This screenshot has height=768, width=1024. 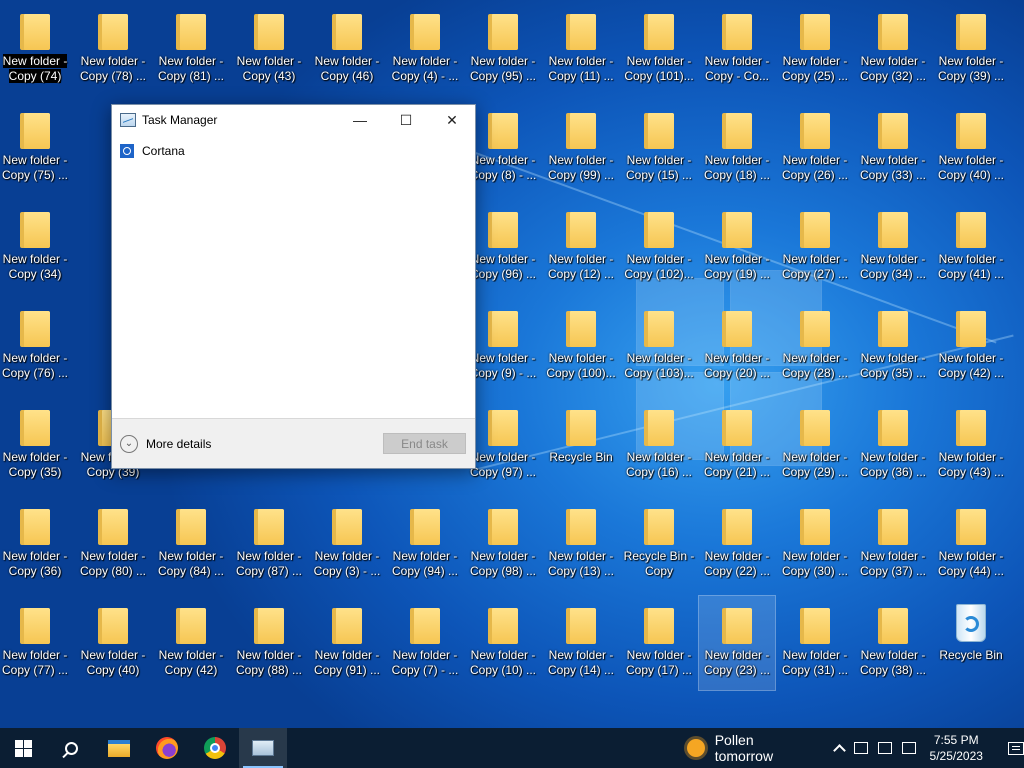 I want to click on clock: 7:55 PM 5/25/2023, so click(x=956, y=748).